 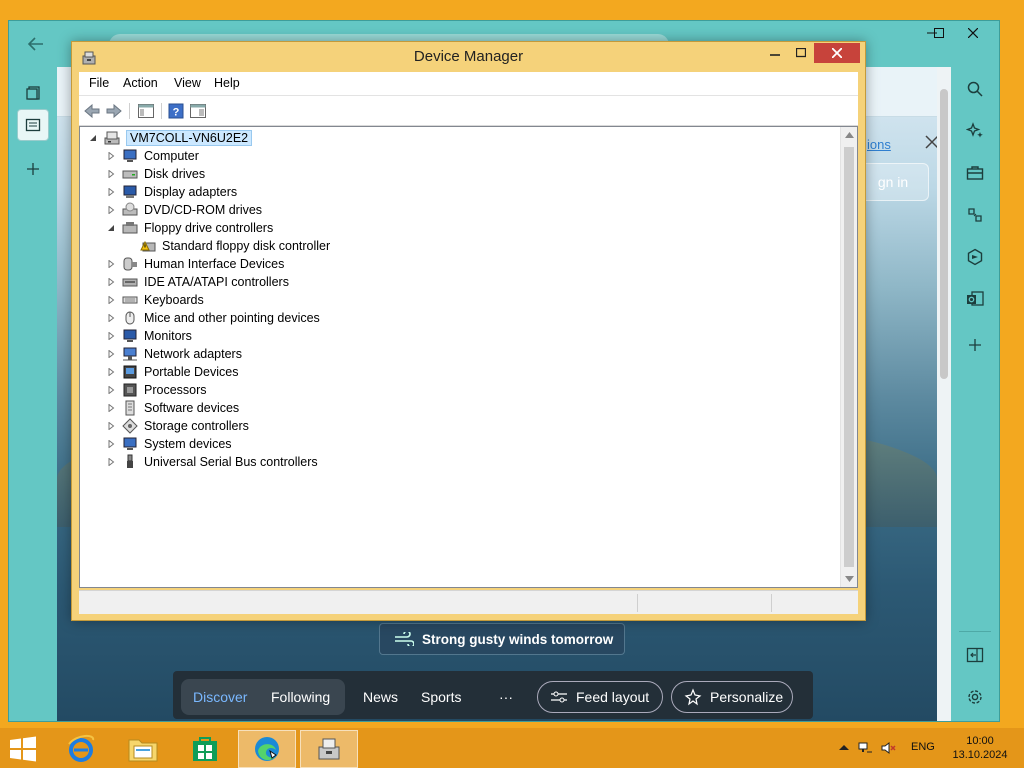 What do you see at coordinates (975, 655) in the screenshot?
I see `hide-sidebar-icon` at bounding box center [975, 655].